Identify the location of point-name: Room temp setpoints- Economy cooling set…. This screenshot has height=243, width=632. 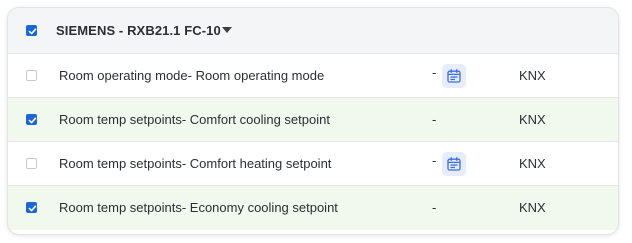
(198, 207).